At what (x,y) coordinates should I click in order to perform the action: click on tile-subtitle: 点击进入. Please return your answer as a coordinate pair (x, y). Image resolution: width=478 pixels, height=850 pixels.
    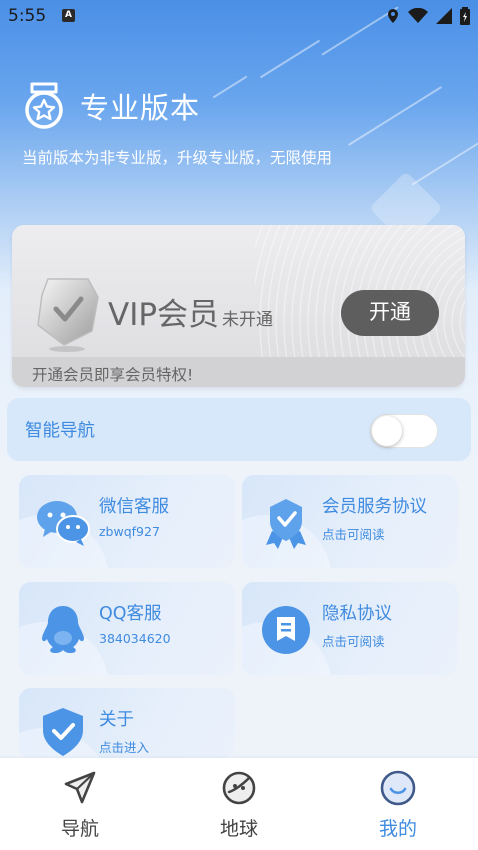
    Looking at the image, I should click on (124, 747).